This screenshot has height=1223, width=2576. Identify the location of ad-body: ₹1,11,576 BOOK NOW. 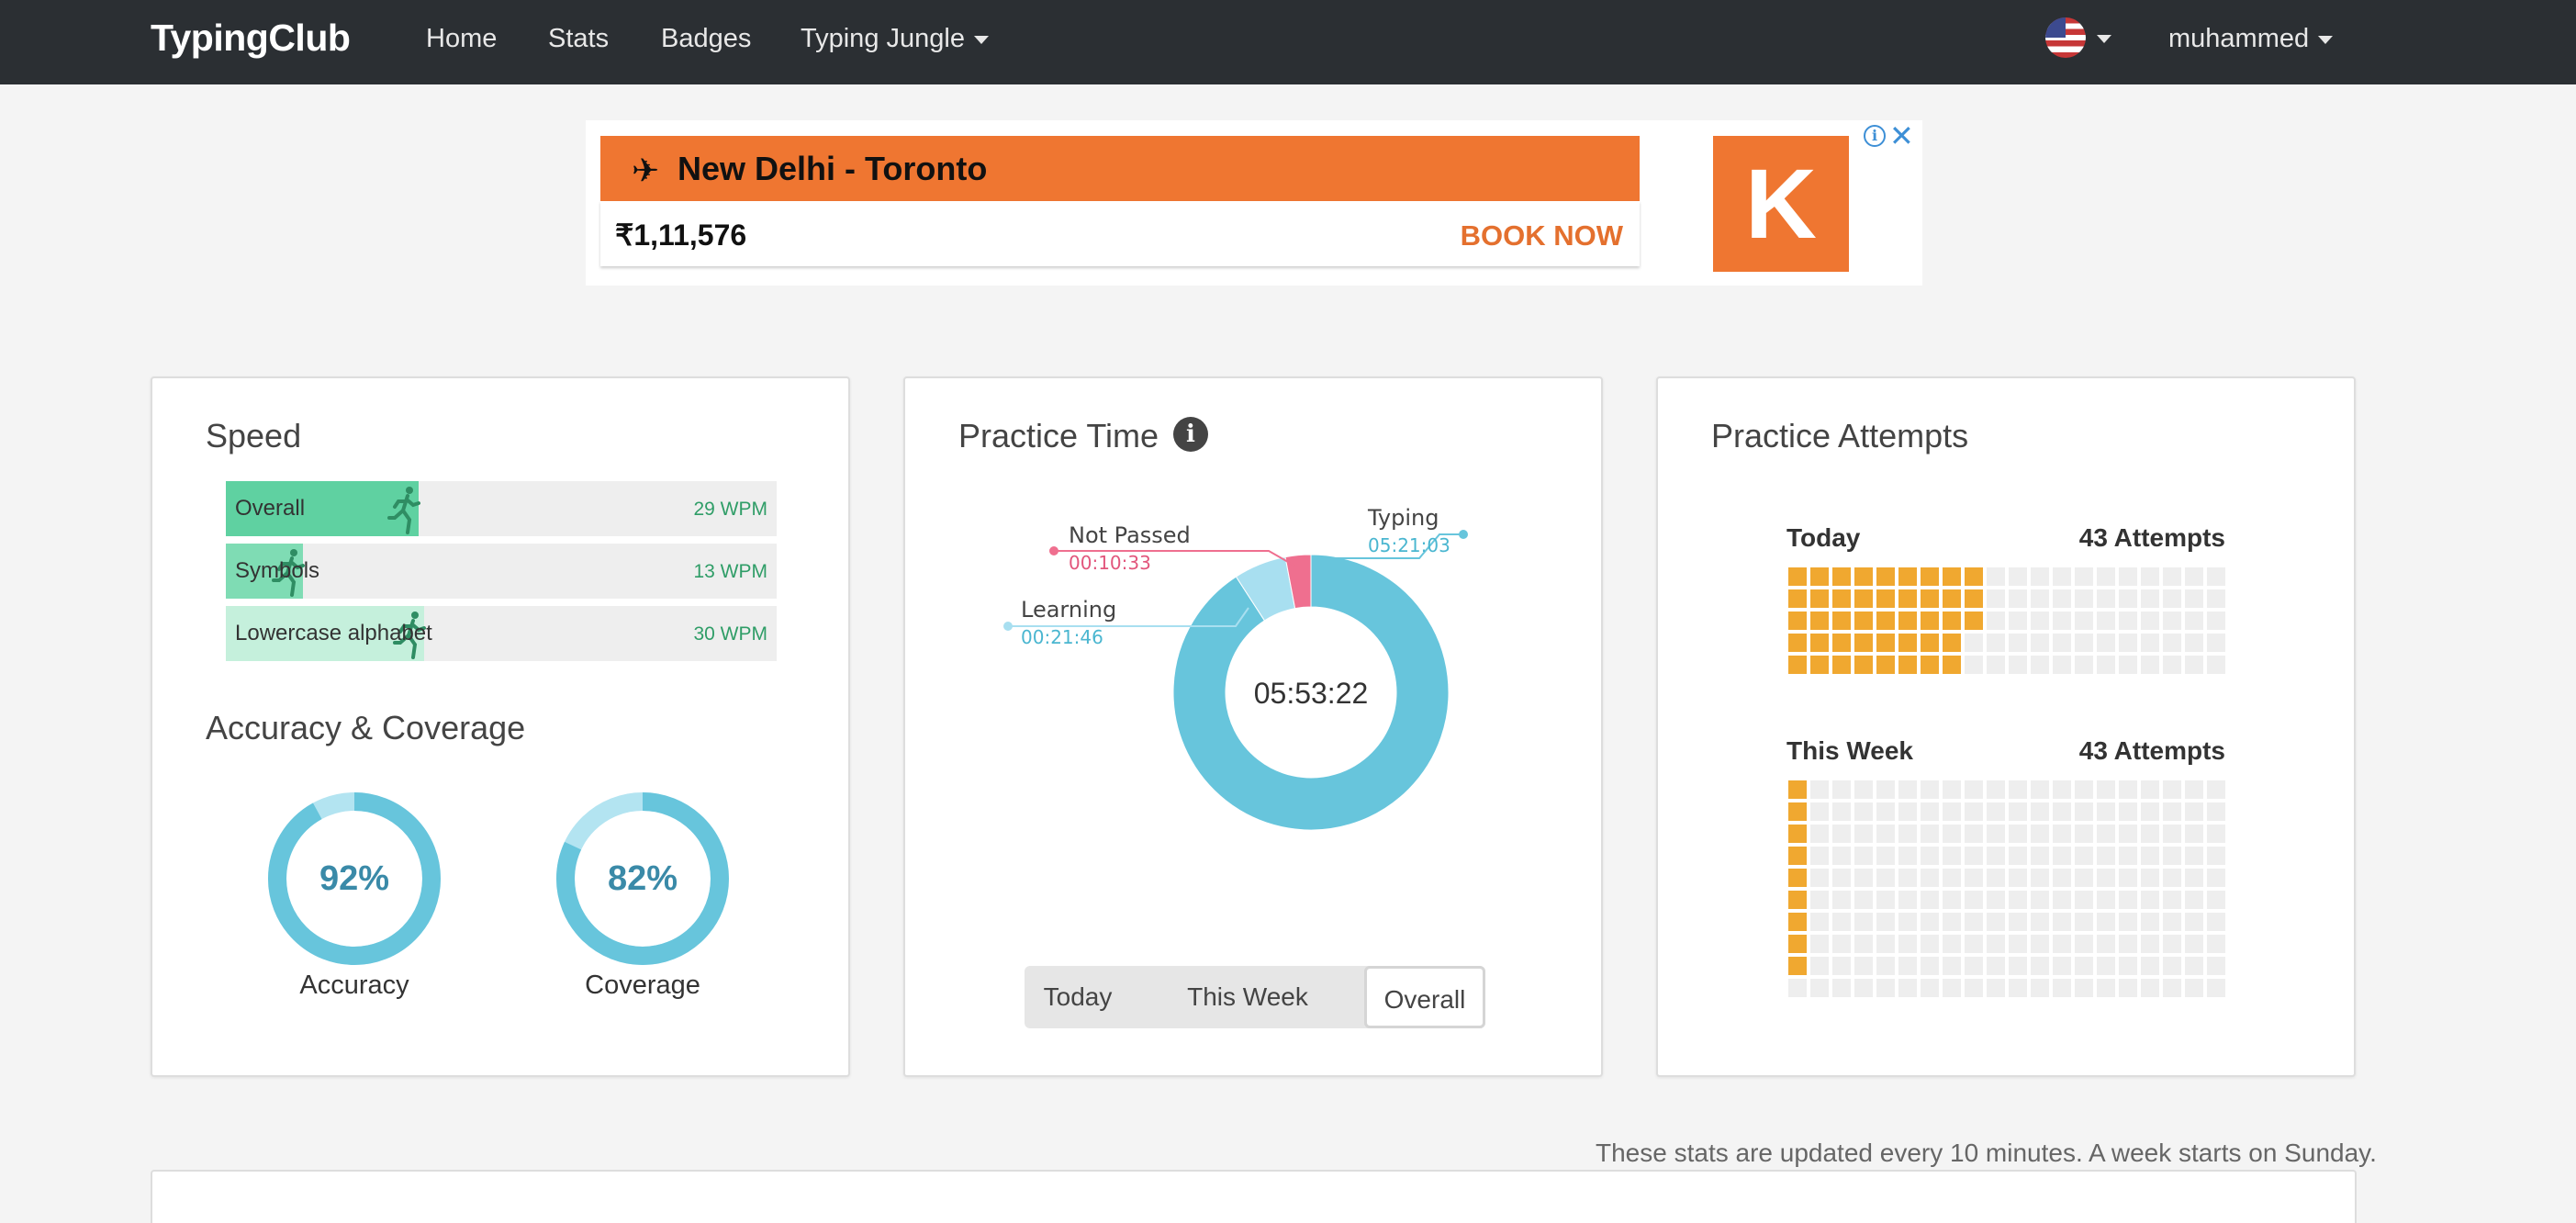
(1120, 233).